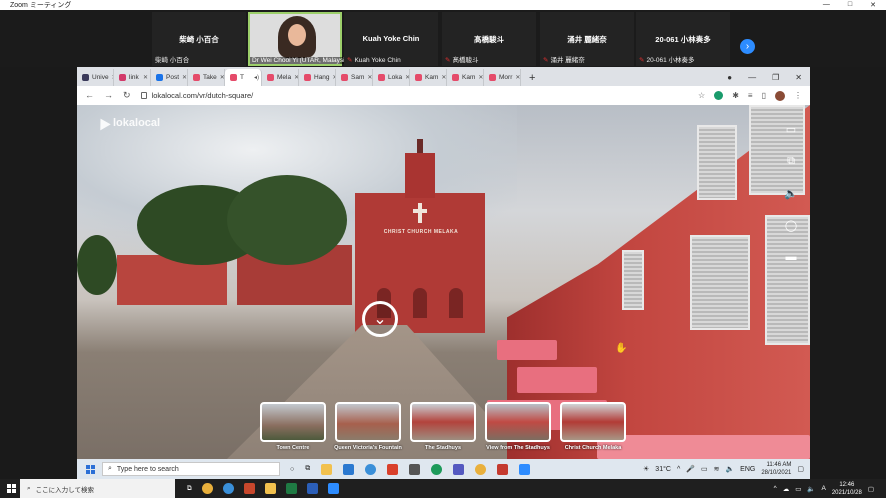  What do you see at coordinates (391, 77) in the screenshot?
I see `browser-tab: Loka ✕` at bounding box center [391, 77].